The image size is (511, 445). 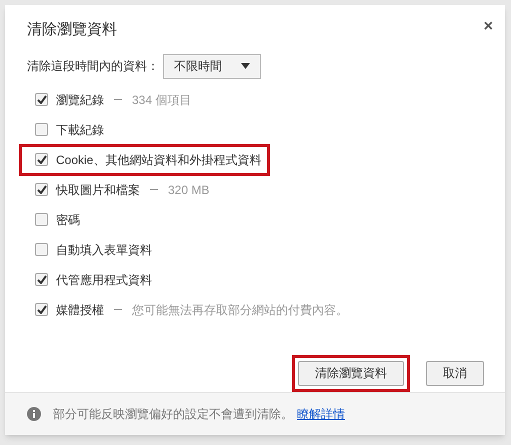 What do you see at coordinates (162, 100) in the screenshot?
I see `option-detail: 334 個項目` at bounding box center [162, 100].